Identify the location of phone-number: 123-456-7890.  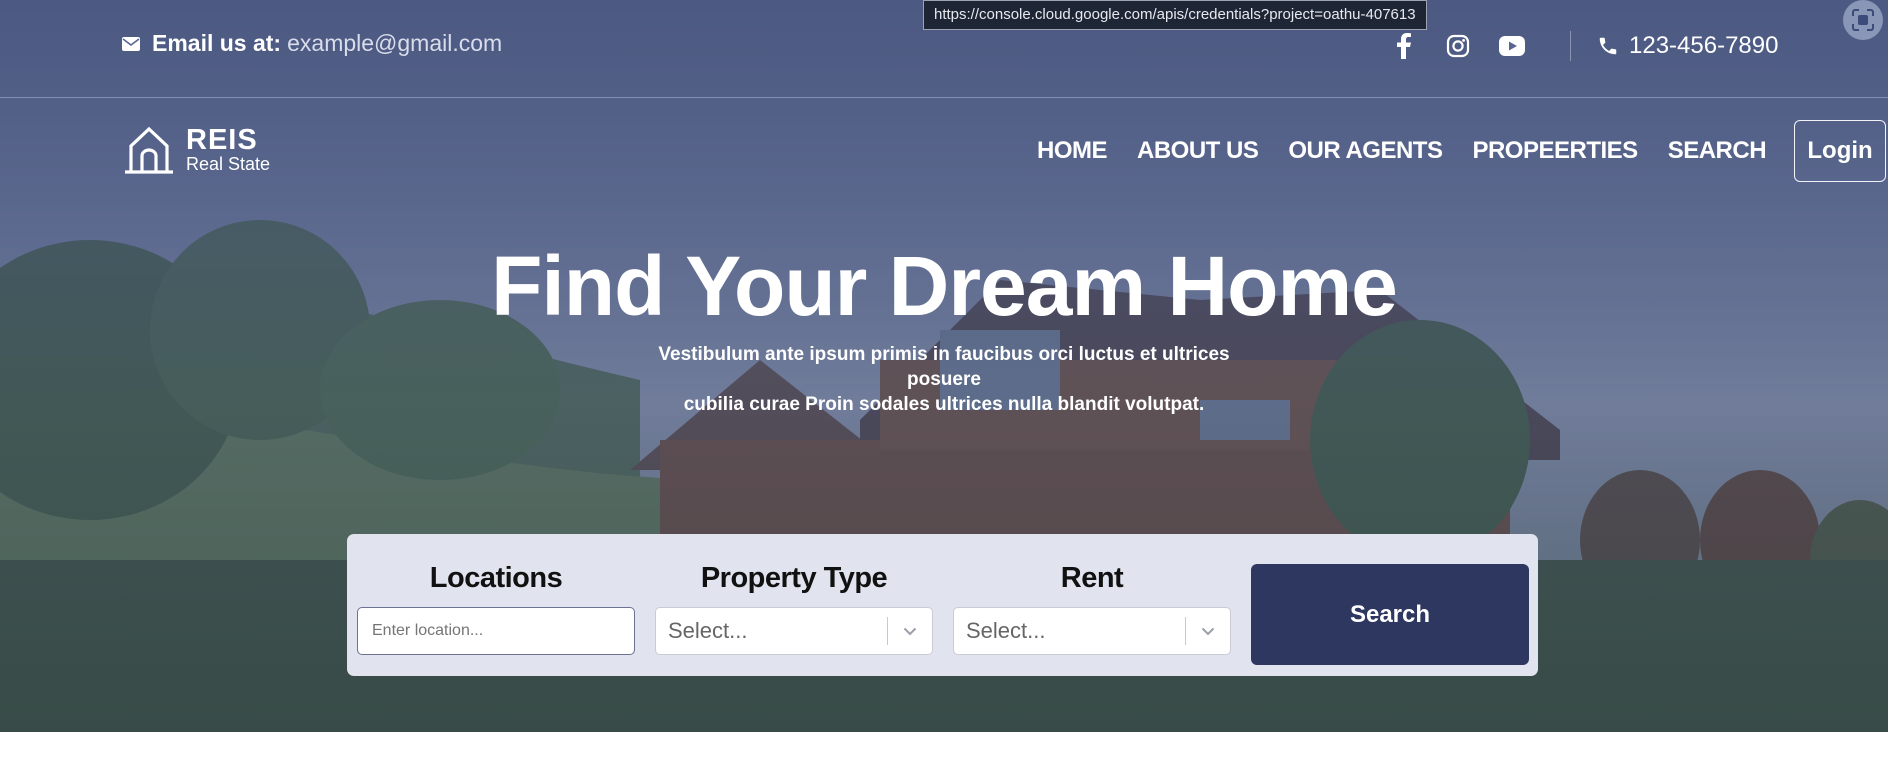
(1704, 45).